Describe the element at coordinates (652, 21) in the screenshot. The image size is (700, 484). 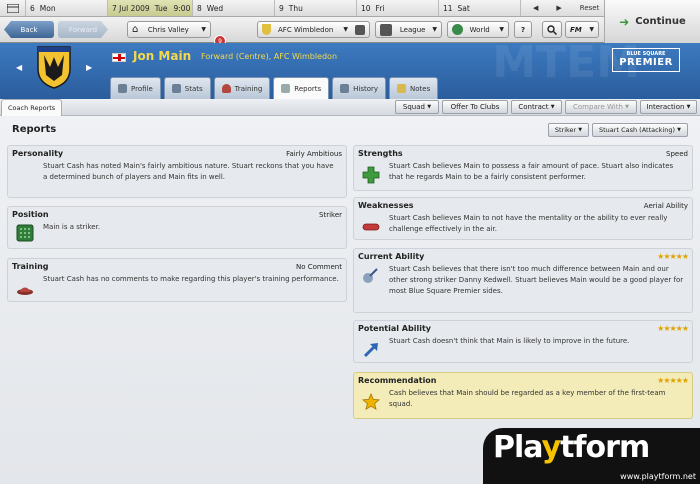
I see `continue-button: ➜ Continue` at that location.